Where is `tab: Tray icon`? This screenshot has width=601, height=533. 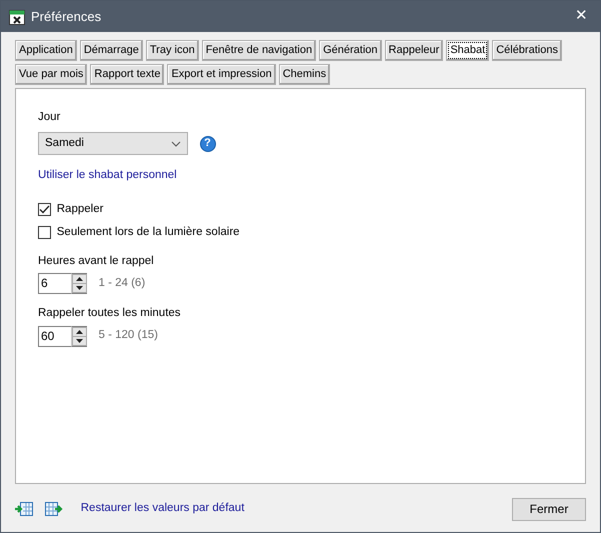
tab: Tray icon is located at coordinates (172, 50).